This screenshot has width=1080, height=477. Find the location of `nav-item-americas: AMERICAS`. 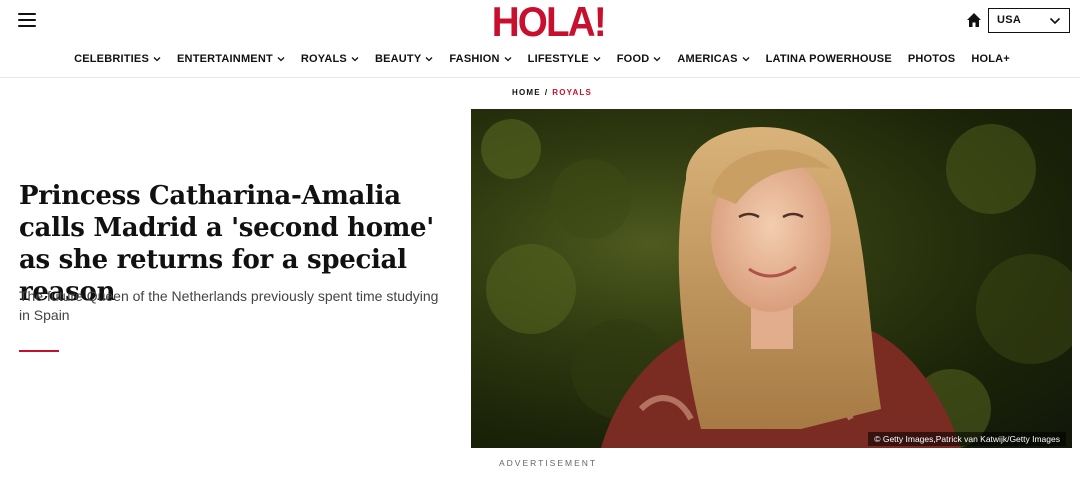

nav-item-americas: AMERICAS is located at coordinates (713, 59).